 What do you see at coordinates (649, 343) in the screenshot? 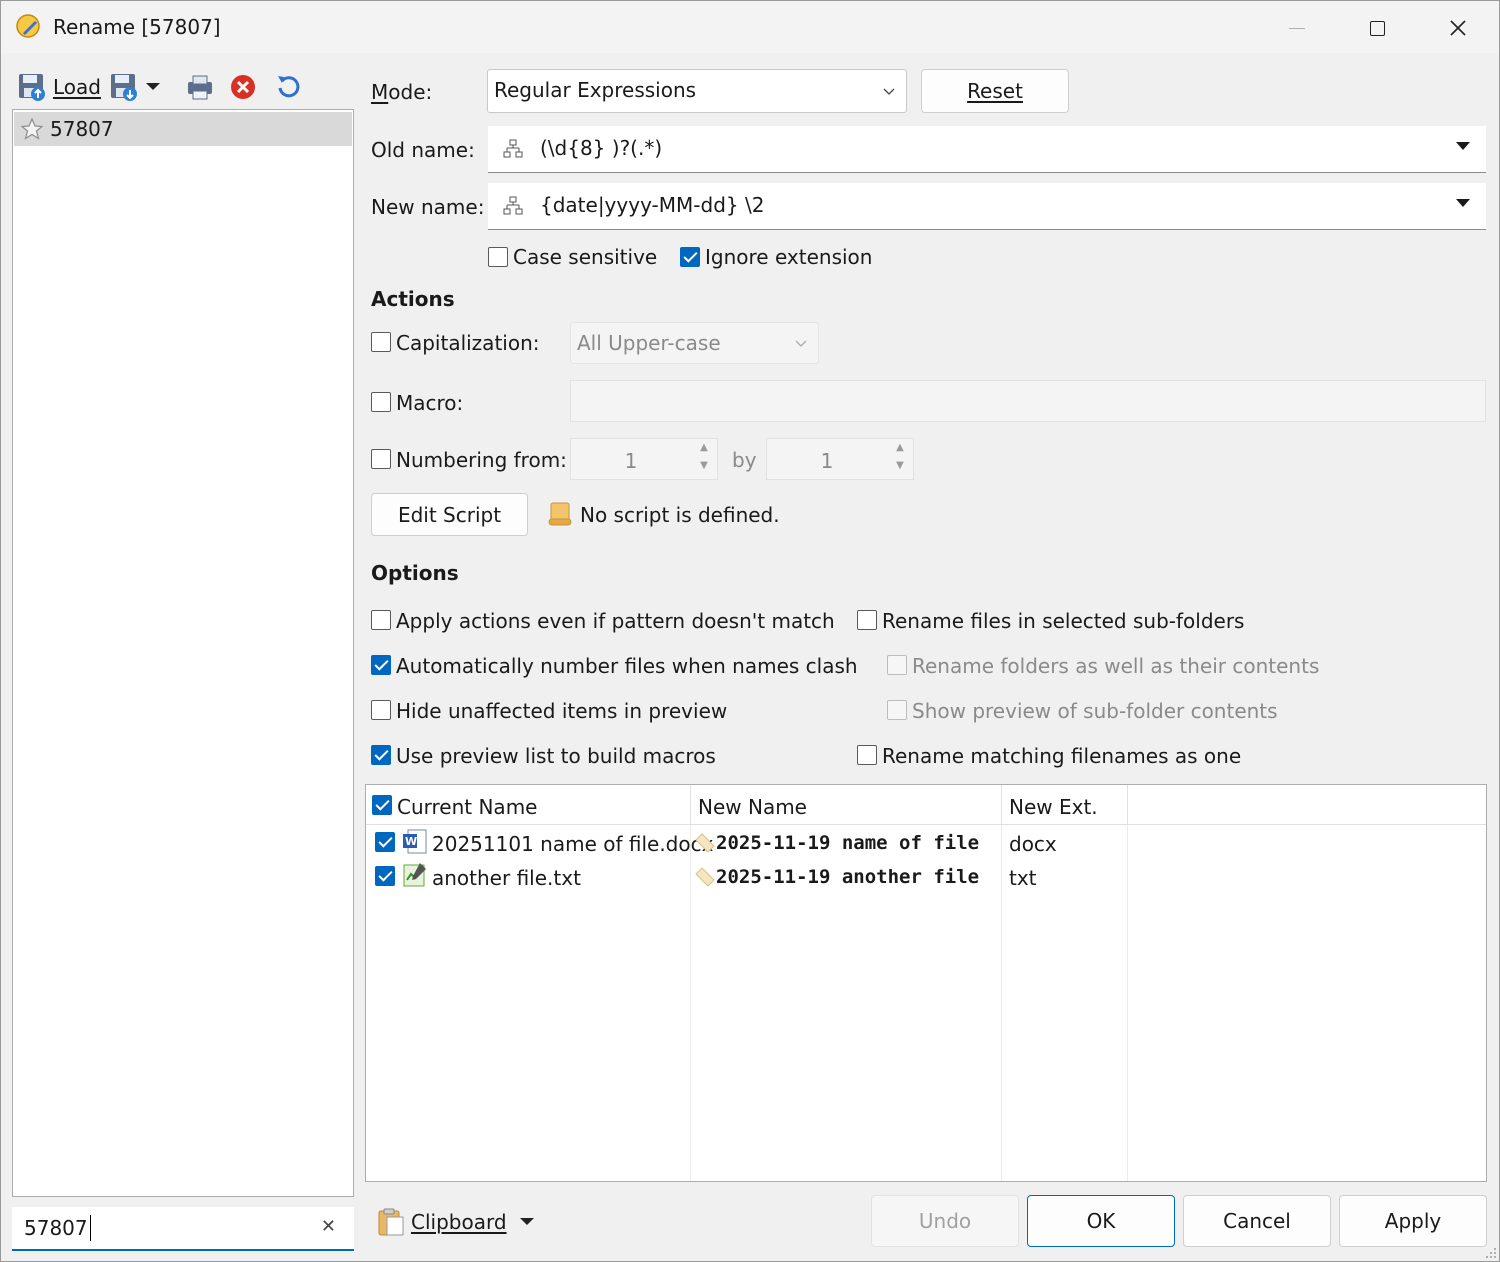
I see `capitalization-value: All Upper-case` at bounding box center [649, 343].